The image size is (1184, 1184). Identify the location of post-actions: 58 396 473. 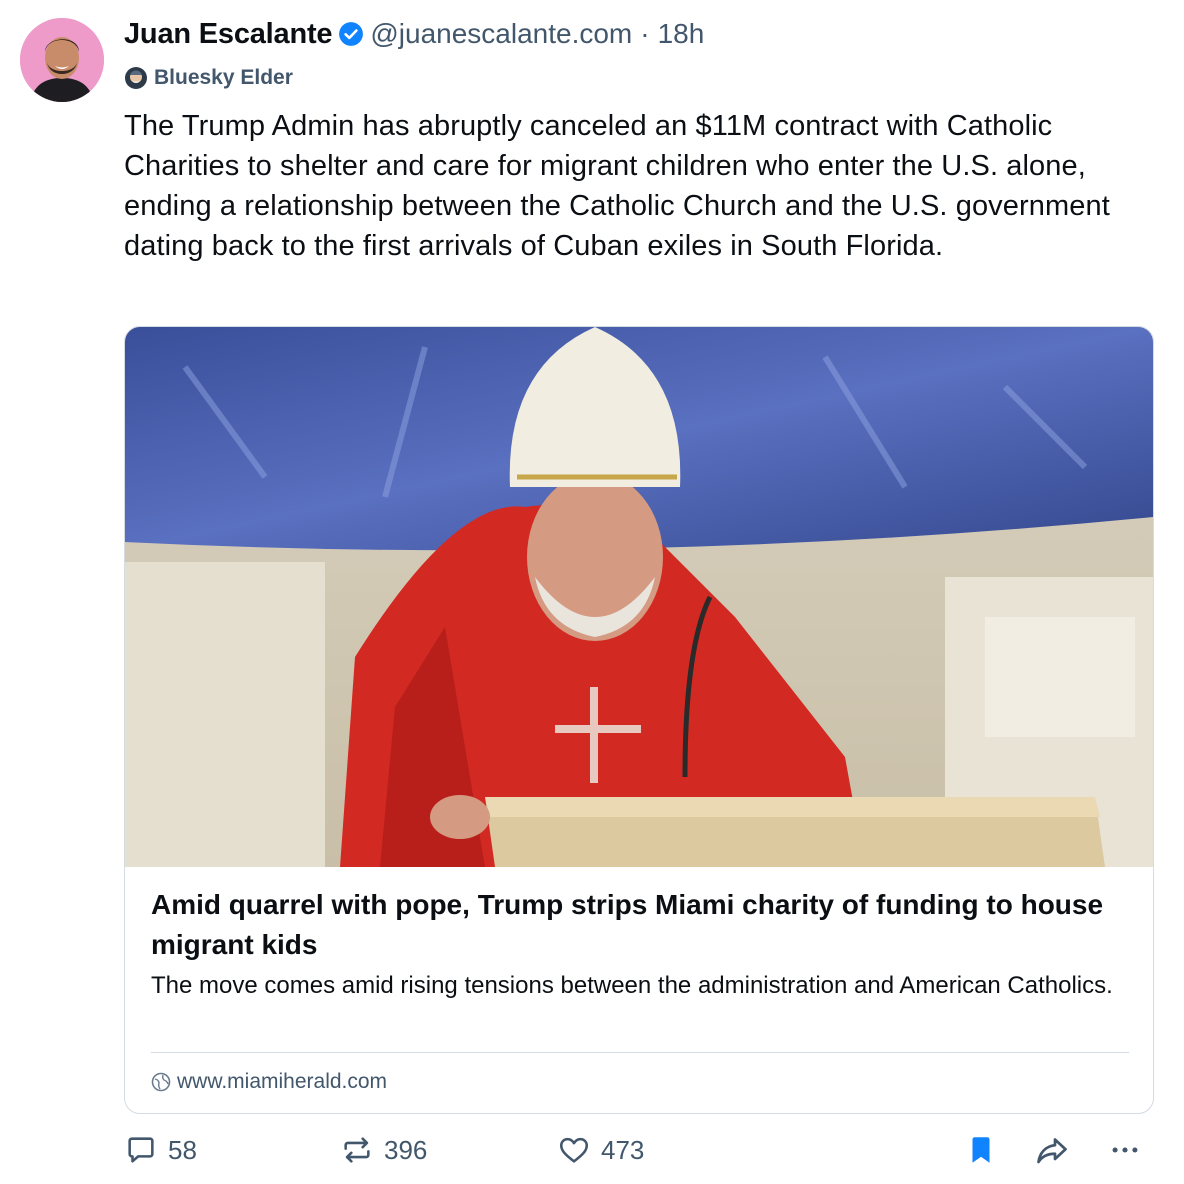
(639, 1150).